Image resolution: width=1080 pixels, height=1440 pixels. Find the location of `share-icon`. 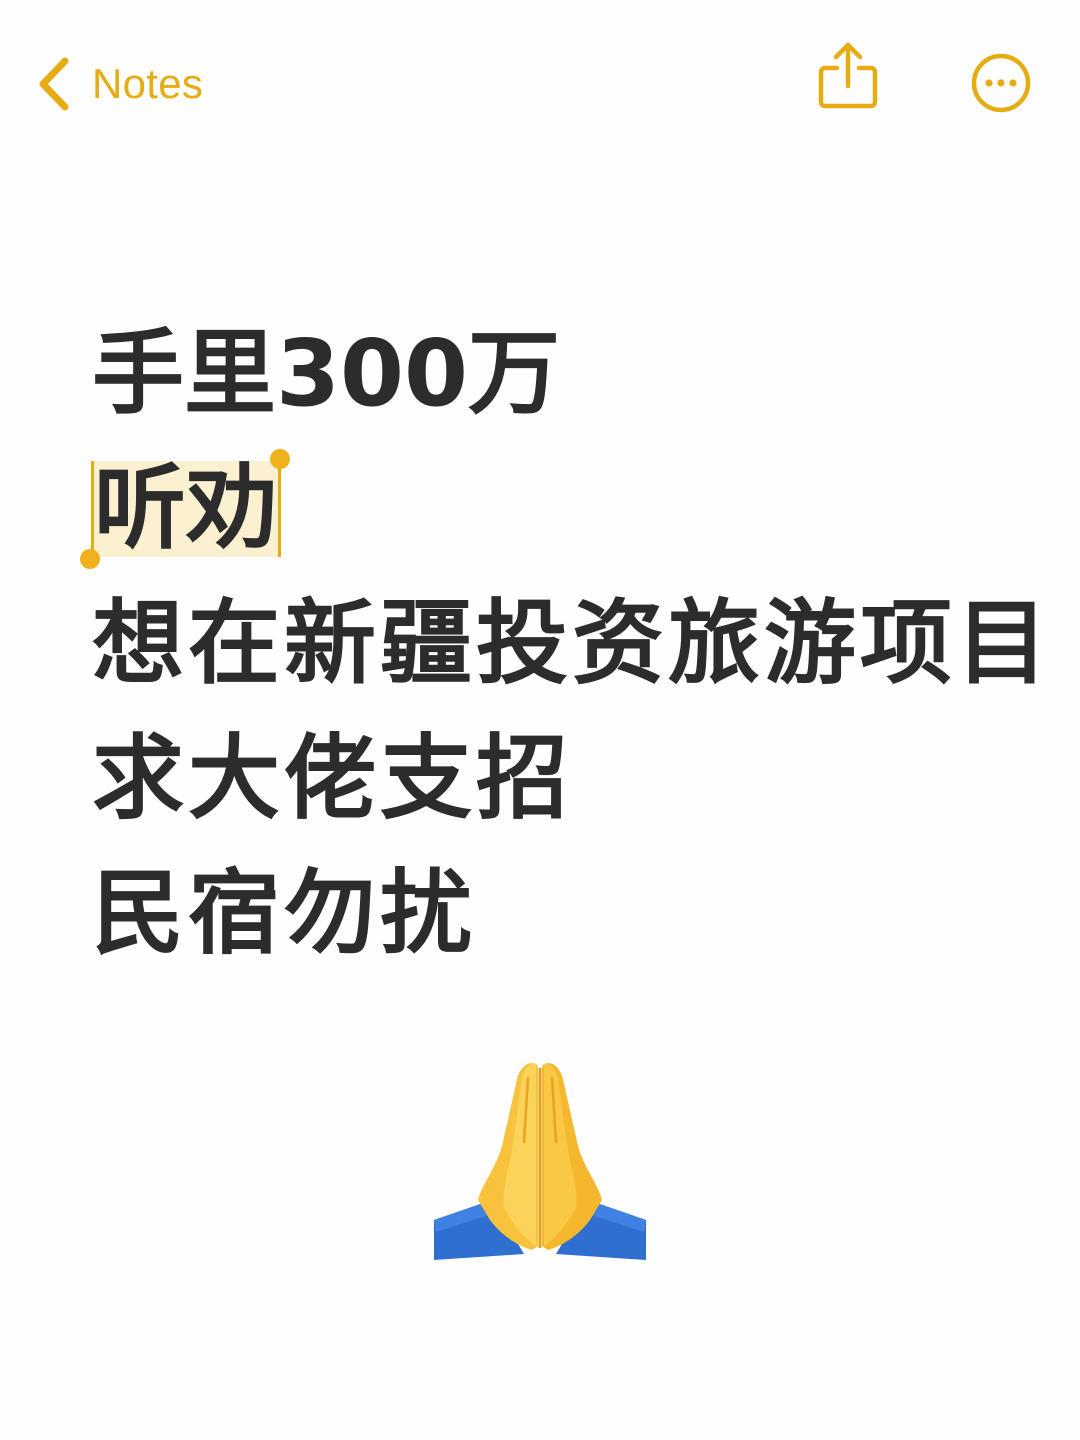

share-icon is located at coordinates (848, 75).